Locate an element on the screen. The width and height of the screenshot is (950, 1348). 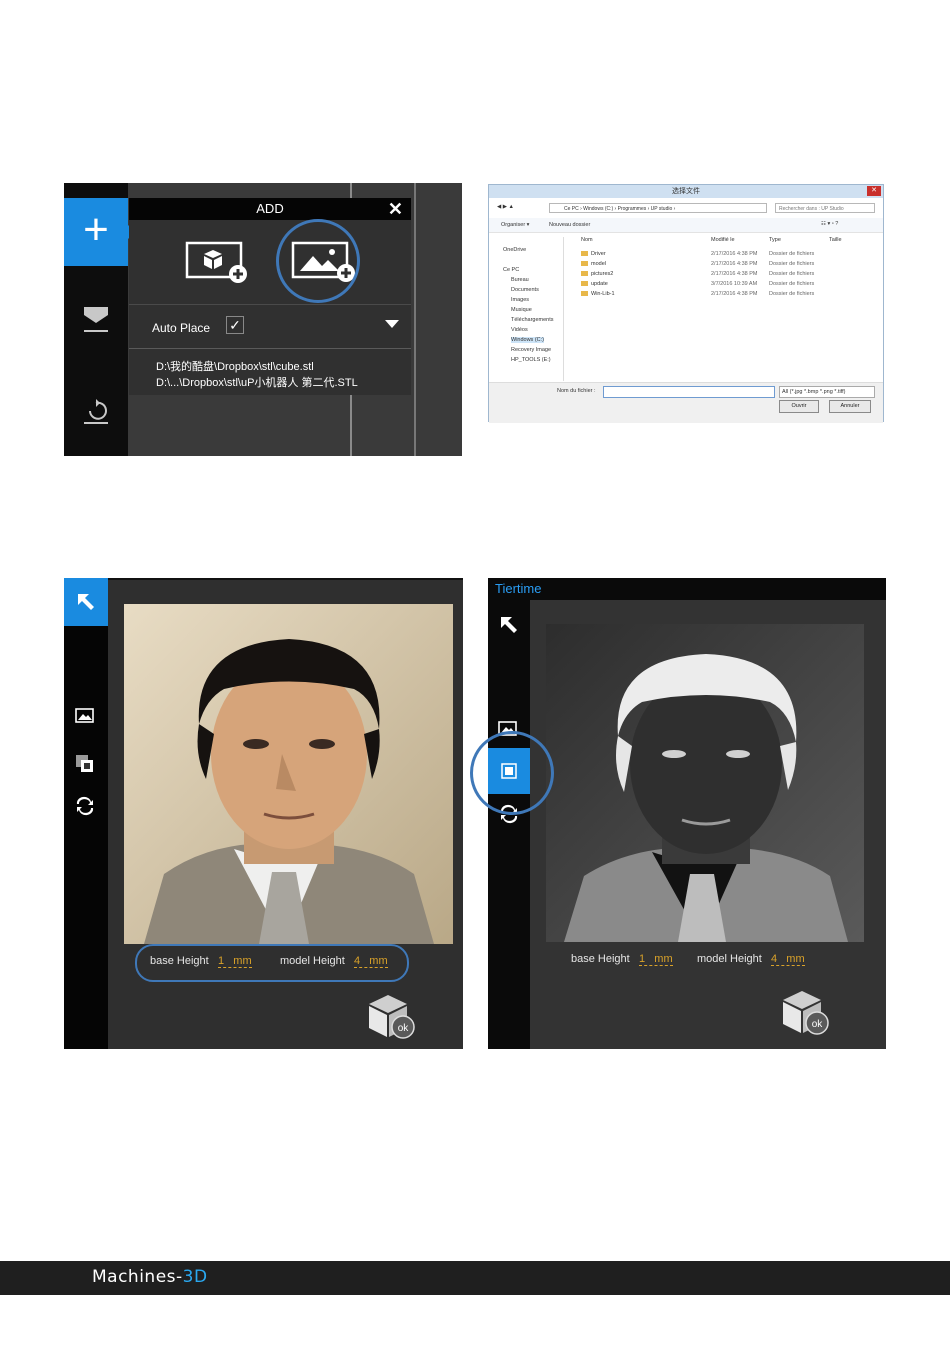
nav-item: Images is located at coordinates (520, 300).